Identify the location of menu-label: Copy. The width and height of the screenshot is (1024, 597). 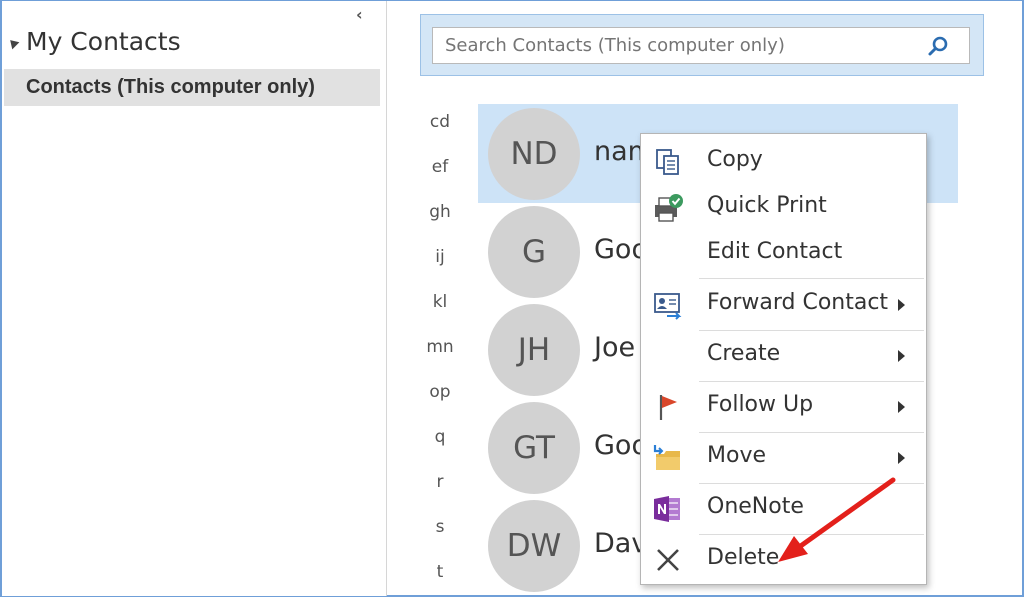
(735, 159).